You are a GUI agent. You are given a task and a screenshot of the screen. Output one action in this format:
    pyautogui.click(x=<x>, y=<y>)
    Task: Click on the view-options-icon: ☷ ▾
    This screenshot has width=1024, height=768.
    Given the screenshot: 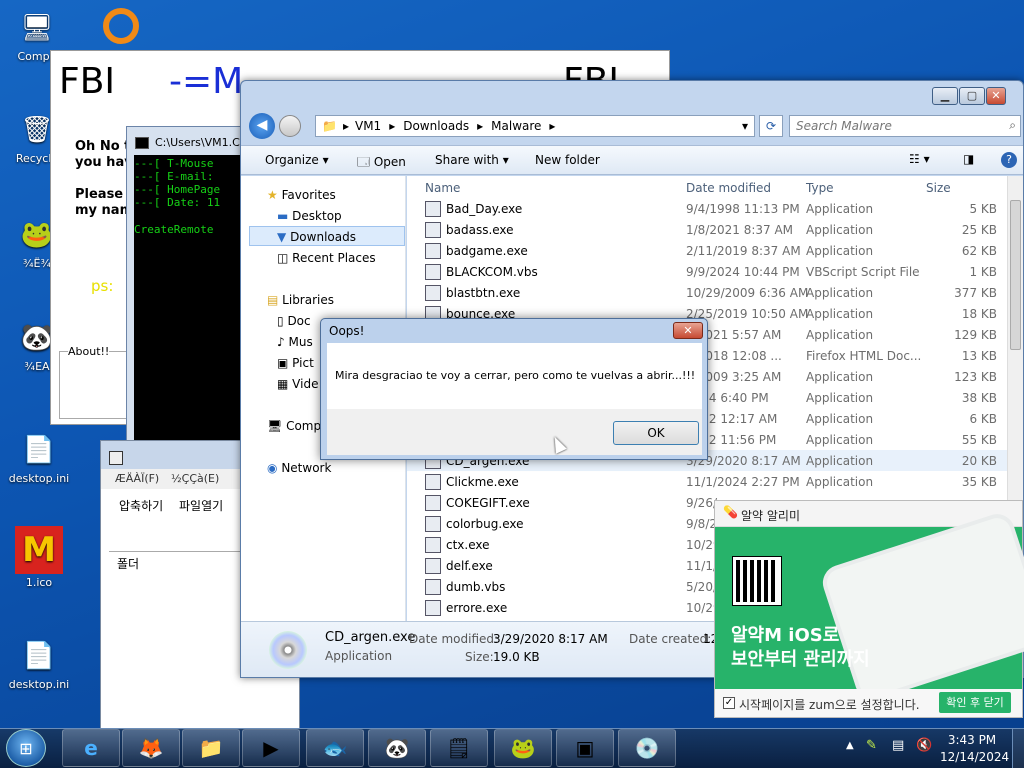 What is the action you would take?
    pyautogui.click(x=919, y=159)
    